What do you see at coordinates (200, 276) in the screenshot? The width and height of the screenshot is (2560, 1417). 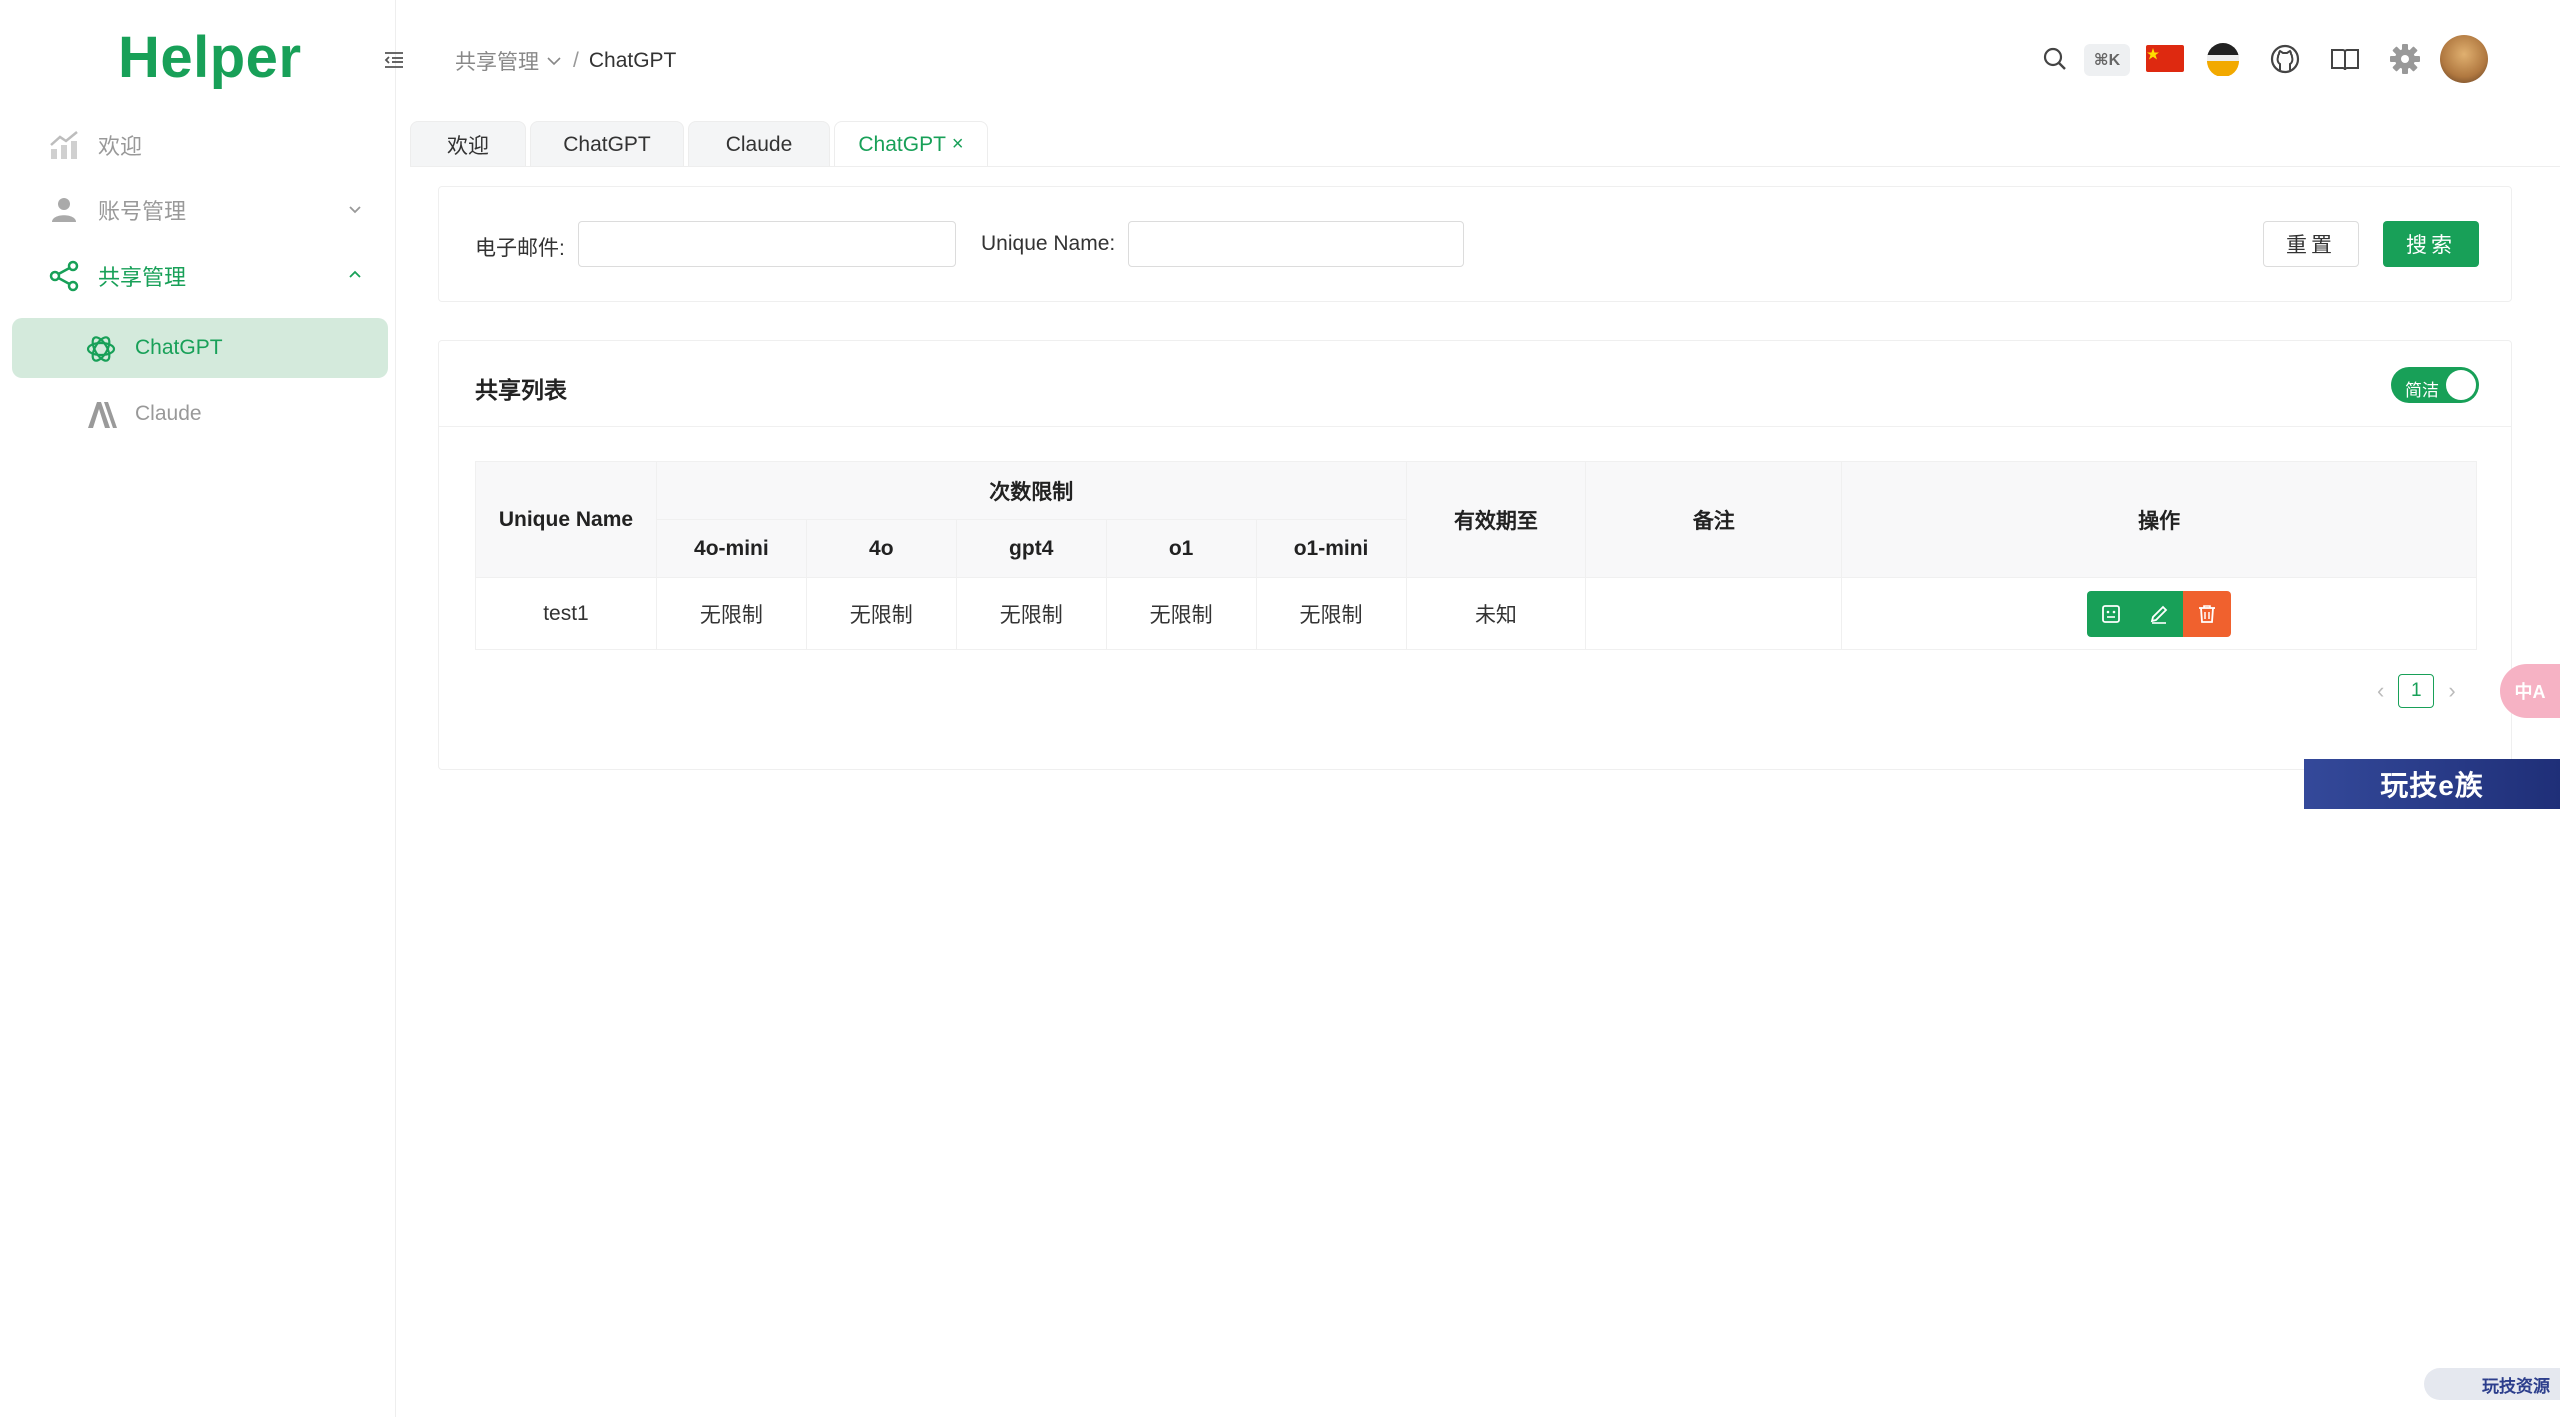 I see `sidebar-item-sharing: 共享管理` at bounding box center [200, 276].